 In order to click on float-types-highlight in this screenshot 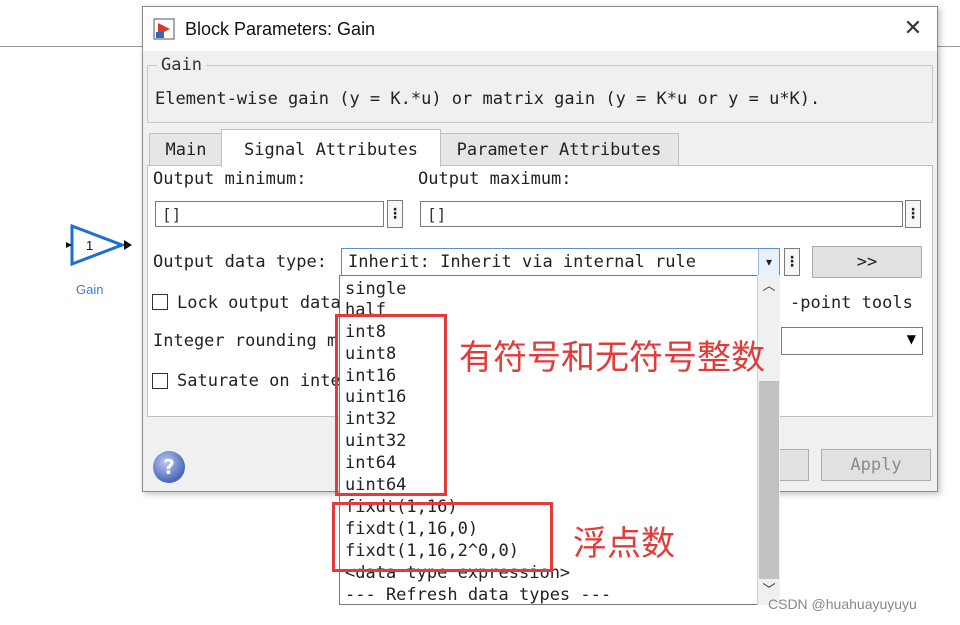, I will do `click(442, 537)`.